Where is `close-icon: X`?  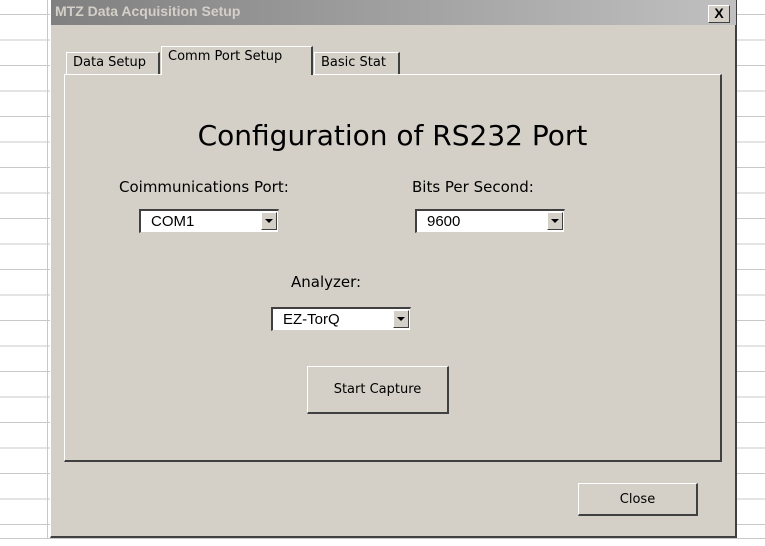
close-icon: X is located at coordinates (719, 14).